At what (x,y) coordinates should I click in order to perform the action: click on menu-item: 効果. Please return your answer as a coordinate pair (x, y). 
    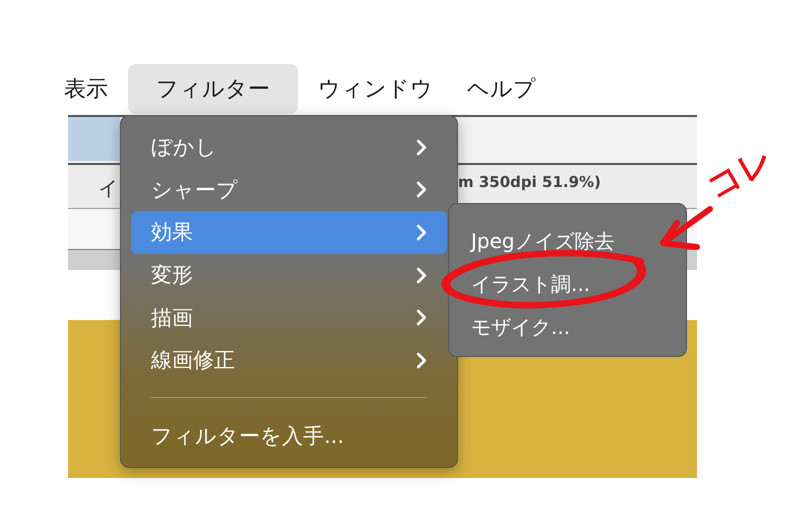
    Looking at the image, I should click on (289, 232).